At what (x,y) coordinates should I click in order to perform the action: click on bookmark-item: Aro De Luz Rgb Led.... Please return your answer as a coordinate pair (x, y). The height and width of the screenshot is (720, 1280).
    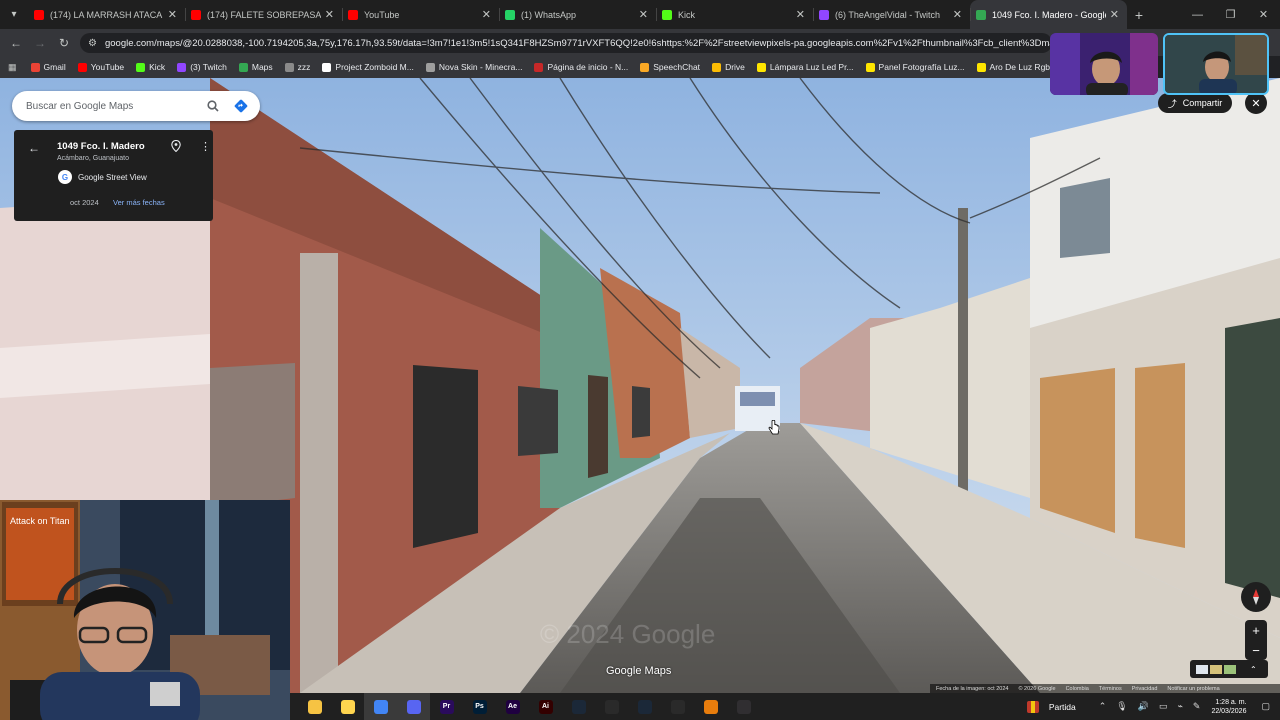
    Looking at the image, I should click on (1013, 67).